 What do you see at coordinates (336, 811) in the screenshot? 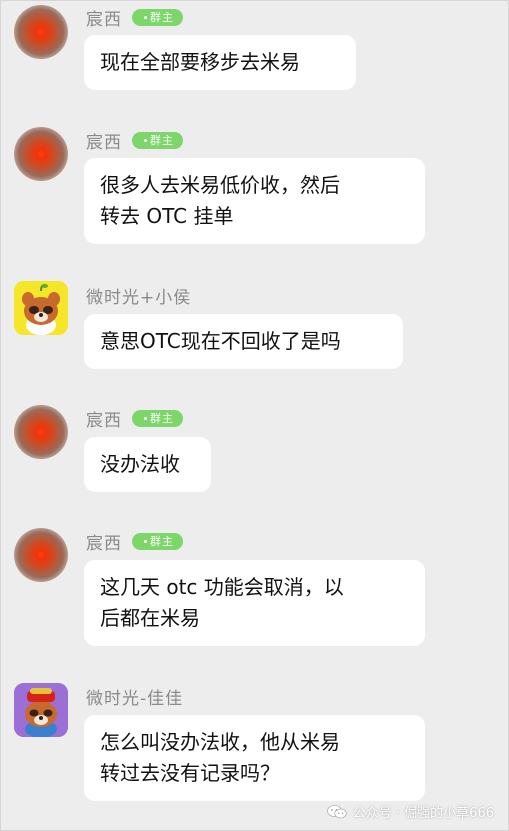
I see `wechat-icon` at bounding box center [336, 811].